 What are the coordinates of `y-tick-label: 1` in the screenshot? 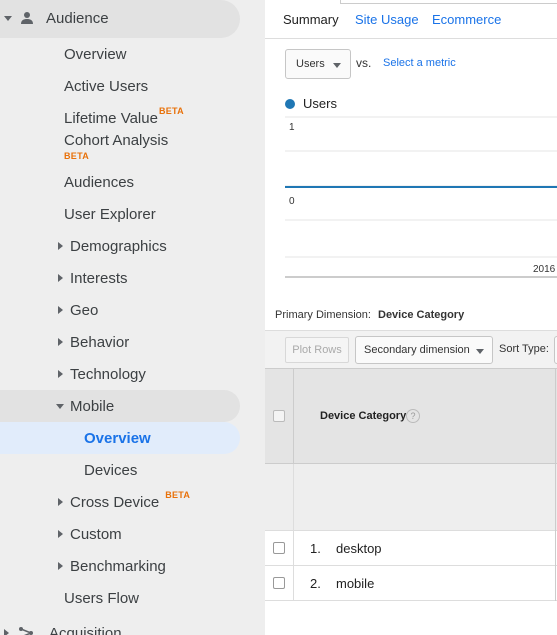 It's located at (292, 127).